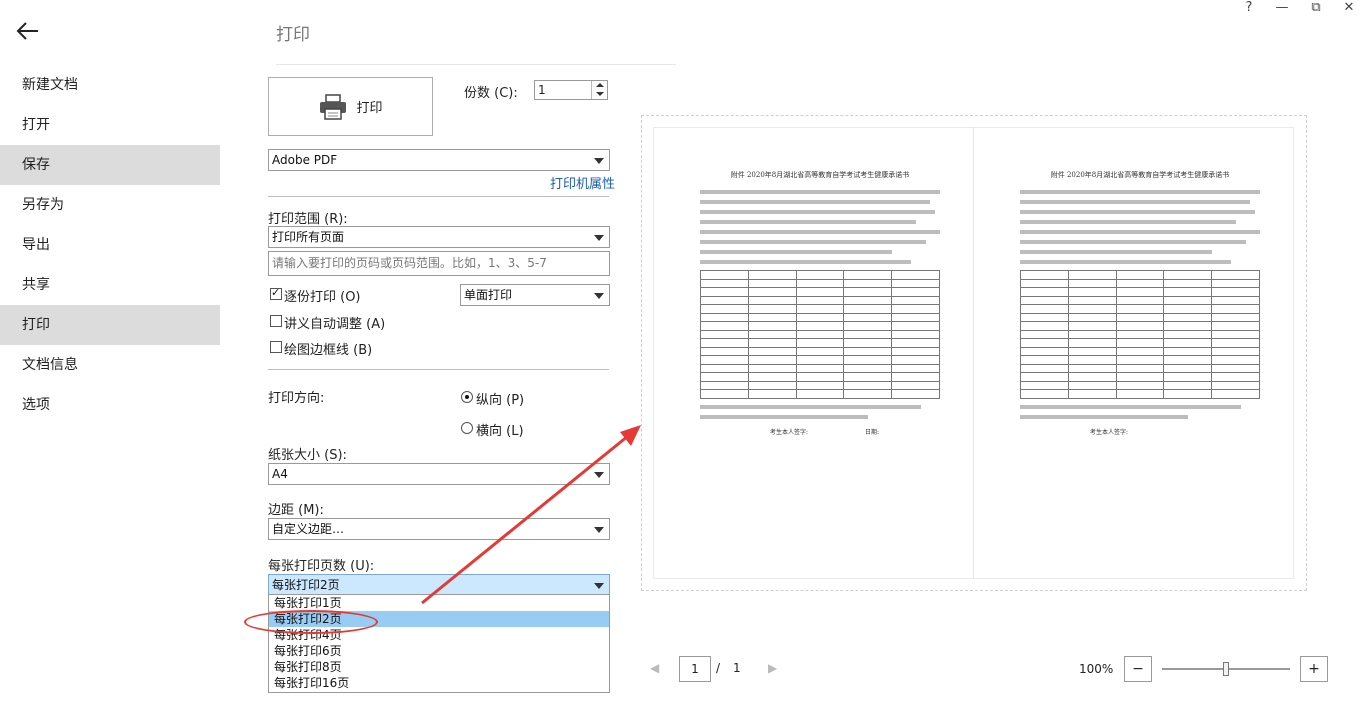  What do you see at coordinates (110, 245) in the screenshot?
I see `sidebar-item-export: 导出` at bounding box center [110, 245].